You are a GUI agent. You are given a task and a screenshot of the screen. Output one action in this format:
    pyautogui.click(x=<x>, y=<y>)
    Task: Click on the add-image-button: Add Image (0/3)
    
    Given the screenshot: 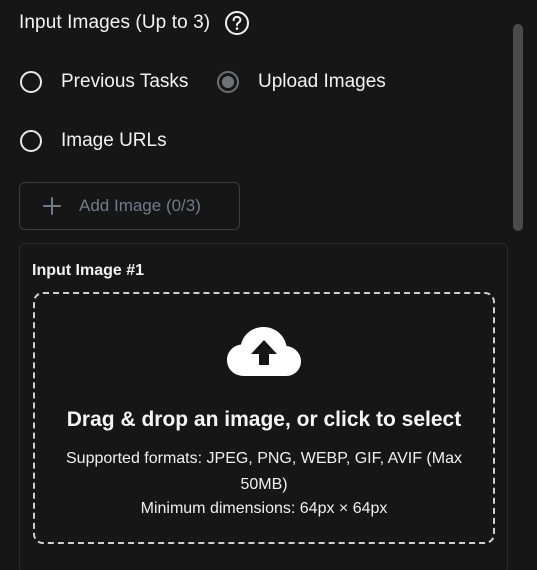 What is the action you would take?
    pyautogui.click(x=129, y=206)
    